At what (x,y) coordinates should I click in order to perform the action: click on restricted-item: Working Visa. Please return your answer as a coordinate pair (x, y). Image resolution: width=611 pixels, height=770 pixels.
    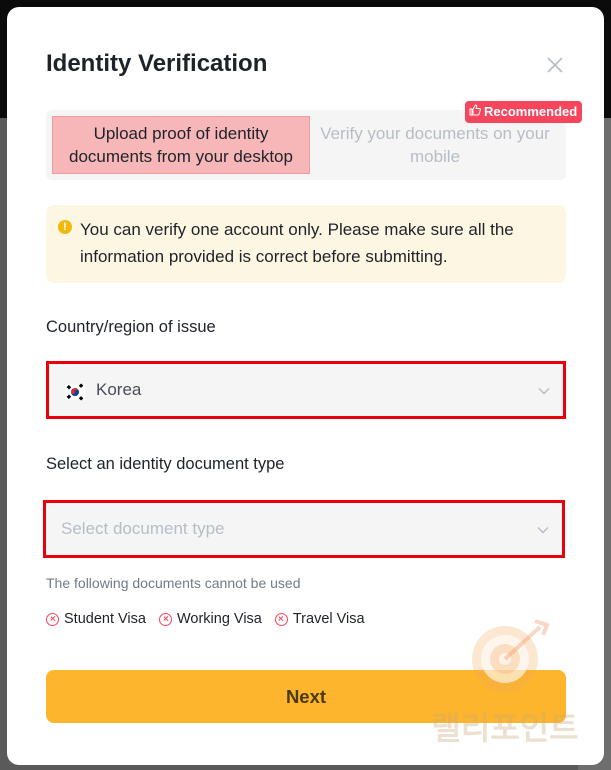
    Looking at the image, I should click on (210, 619).